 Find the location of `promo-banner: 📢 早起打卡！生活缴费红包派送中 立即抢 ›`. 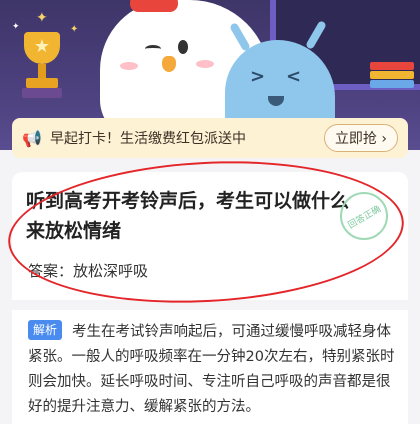

promo-banner: 📢 早起打卡！生活缴费红包派送中 立即抢 › is located at coordinates (210, 138).